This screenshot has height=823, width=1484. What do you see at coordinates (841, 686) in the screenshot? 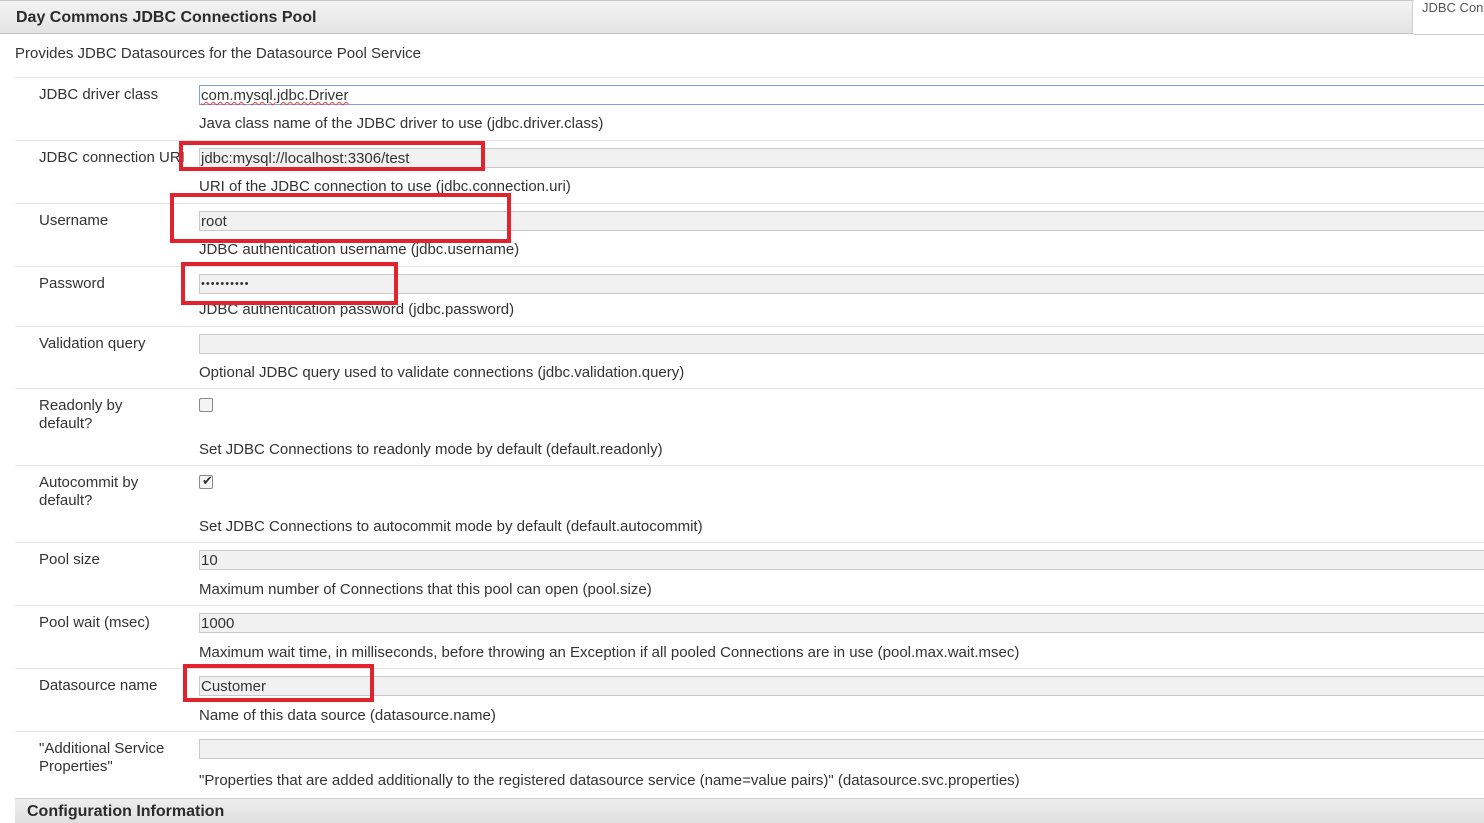
I see `datasource-name-input: Customer` at bounding box center [841, 686].